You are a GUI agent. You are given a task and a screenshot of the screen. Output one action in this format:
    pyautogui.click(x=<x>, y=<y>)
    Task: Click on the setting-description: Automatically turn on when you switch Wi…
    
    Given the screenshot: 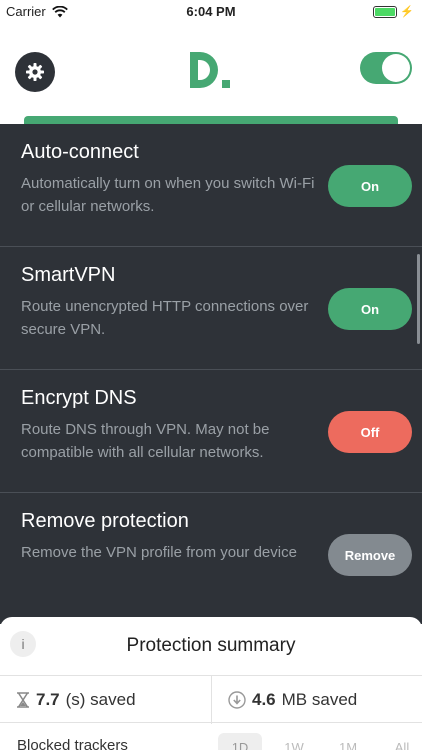 What is the action you would take?
    pyautogui.click(x=168, y=195)
    